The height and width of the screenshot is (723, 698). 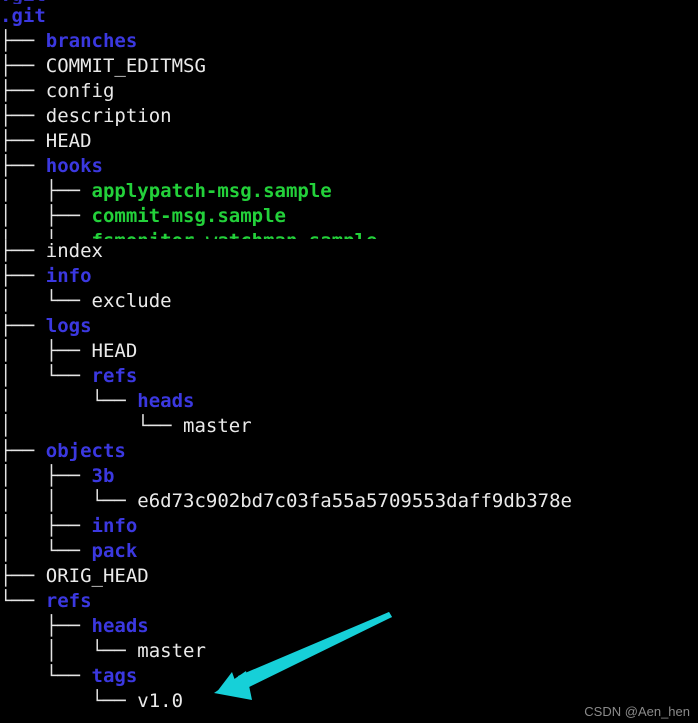 I want to click on tree-executable-name: fsmonitor-watchman.sample, so click(x=235, y=234).